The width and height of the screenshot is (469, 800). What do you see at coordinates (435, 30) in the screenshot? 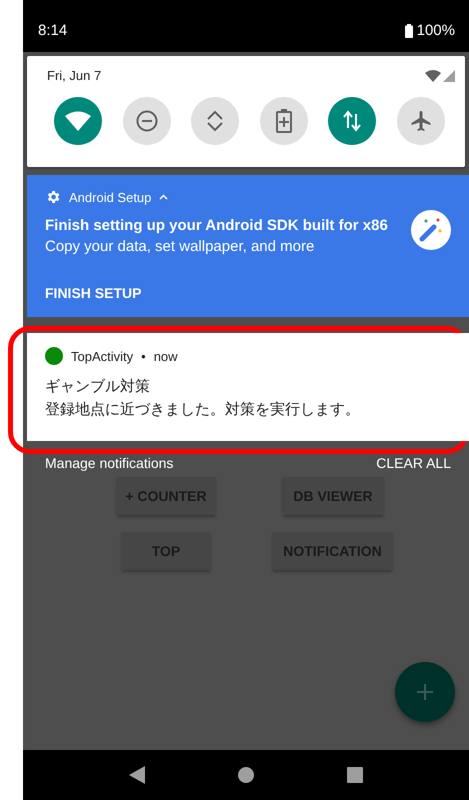
I see `battery-percent: 100%` at bounding box center [435, 30].